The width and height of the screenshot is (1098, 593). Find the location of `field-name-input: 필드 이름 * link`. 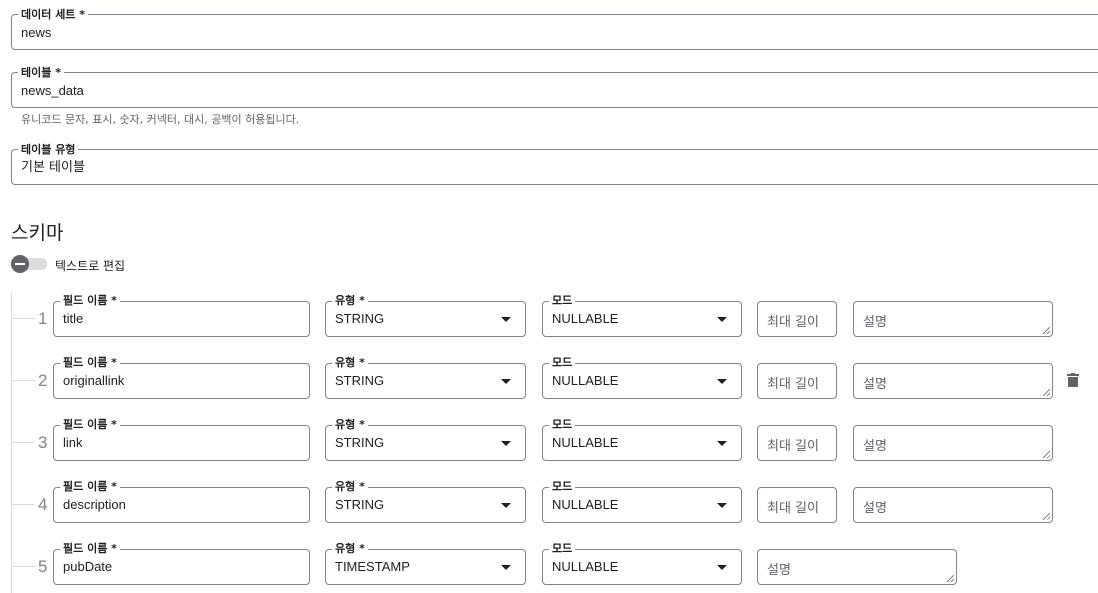

field-name-input: 필드 이름 * link is located at coordinates (181, 439).